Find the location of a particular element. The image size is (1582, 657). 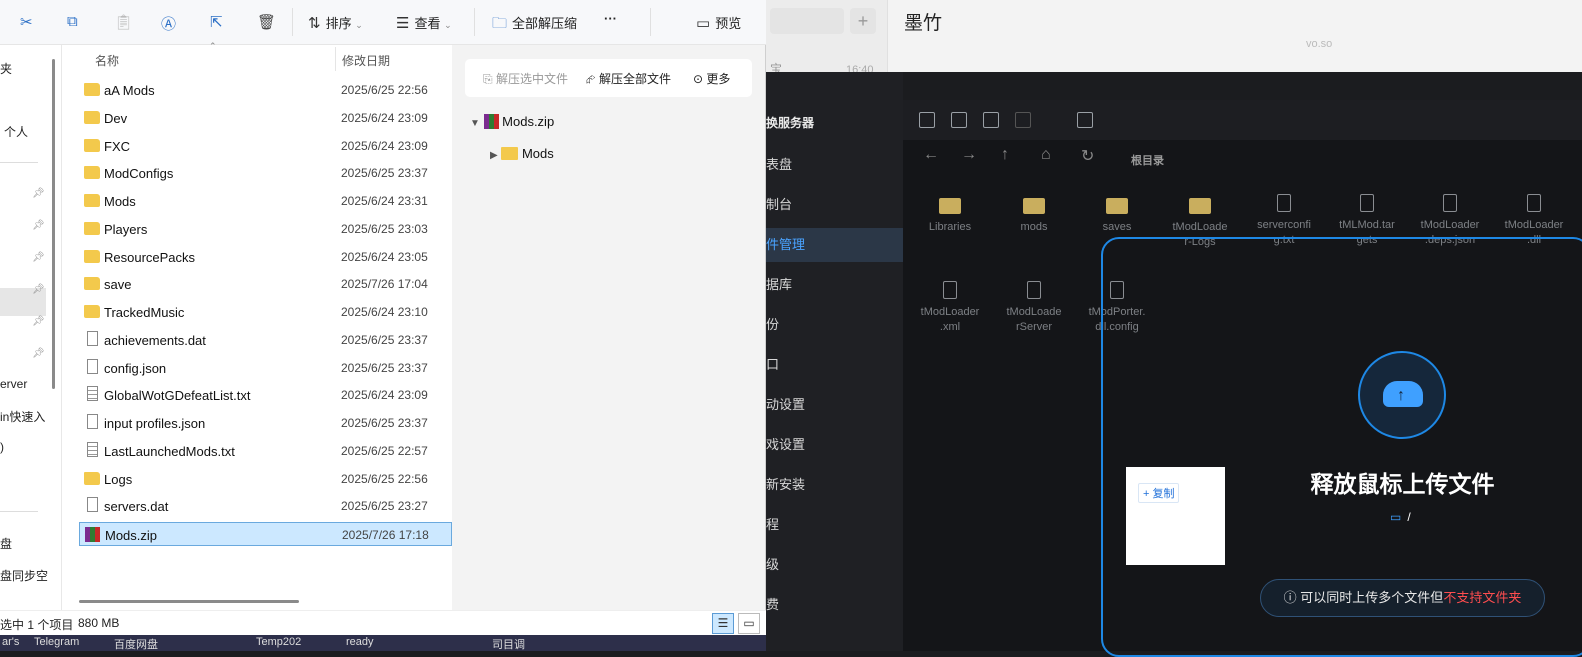

file-date: 2025/6/24 23:09 is located at coordinates (384, 145).